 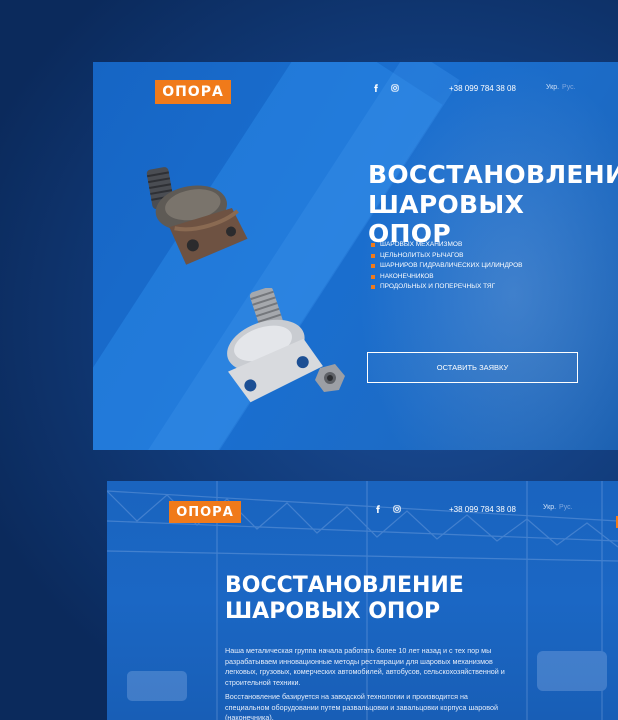 What do you see at coordinates (286, 345) in the screenshot?
I see `new-ball-joint-image` at bounding box center [286, 345].